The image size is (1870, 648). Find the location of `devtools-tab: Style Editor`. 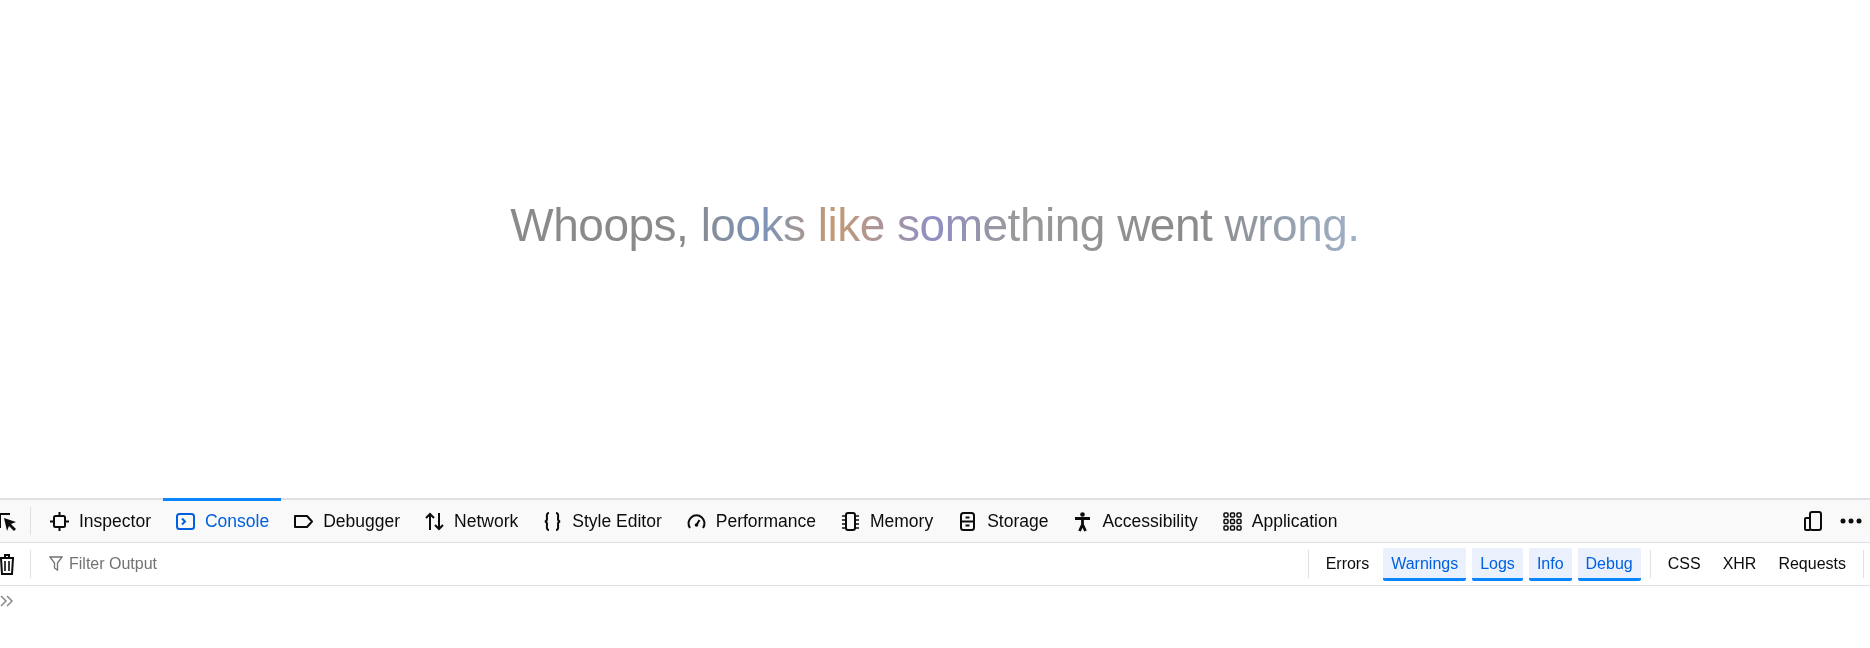

devtools-tab: Style Editor is located at coordinates (602, 520).